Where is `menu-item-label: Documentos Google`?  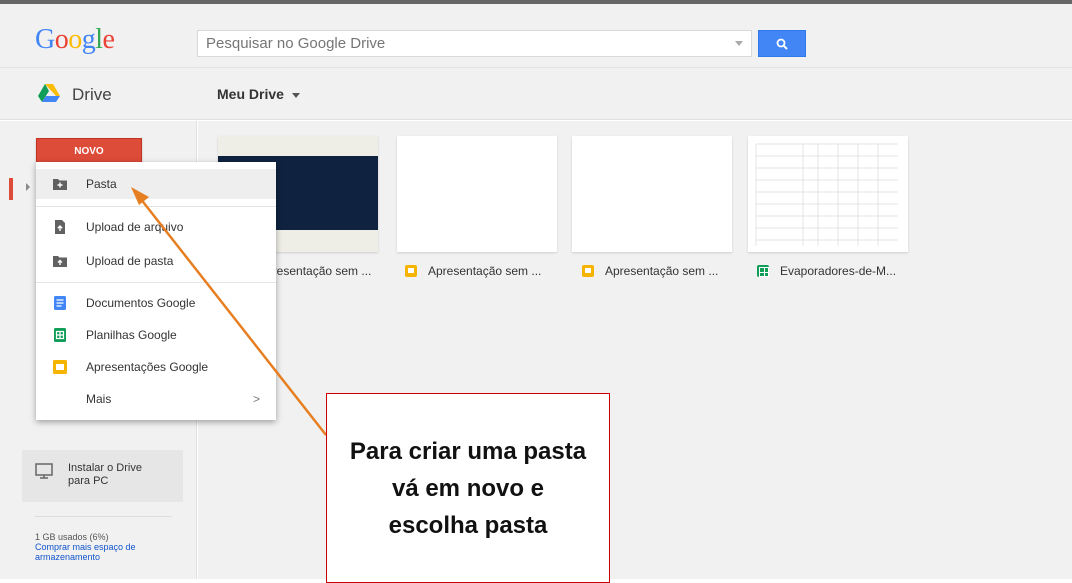 menu-item-label: Documentos Google is located at coordinates (141, 303).